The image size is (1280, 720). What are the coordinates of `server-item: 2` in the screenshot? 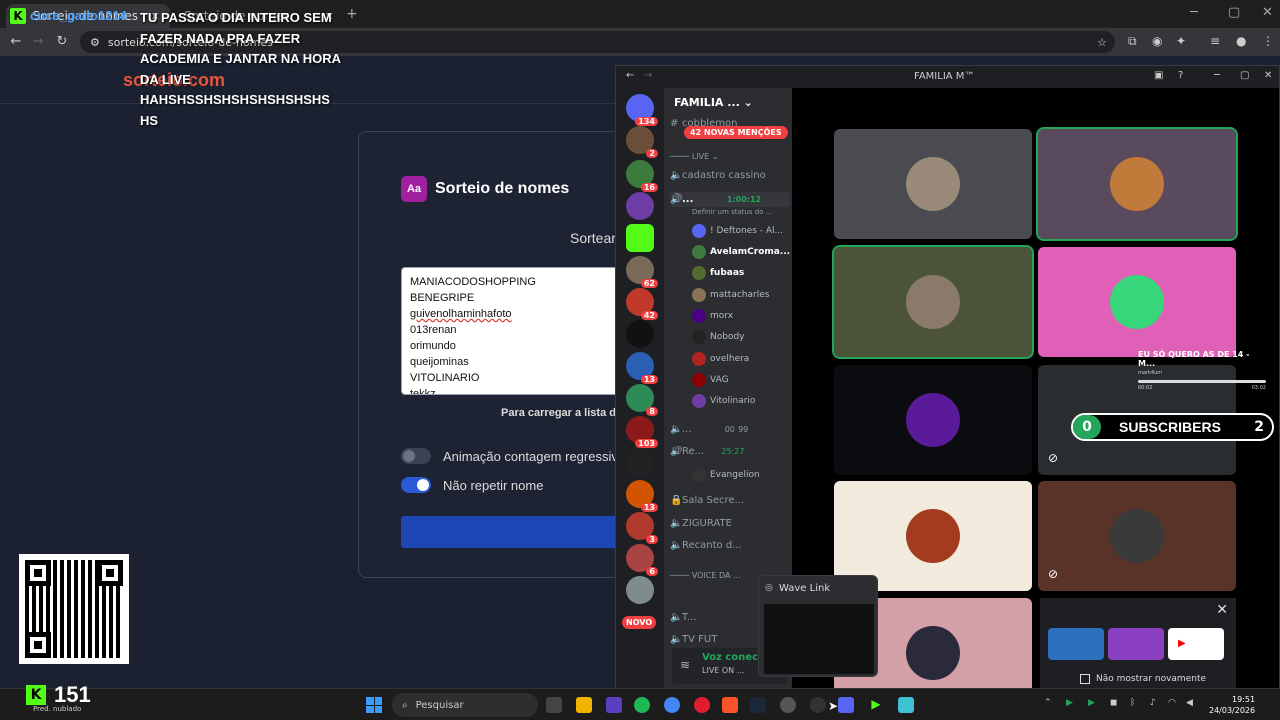 It's located at (642, 142).